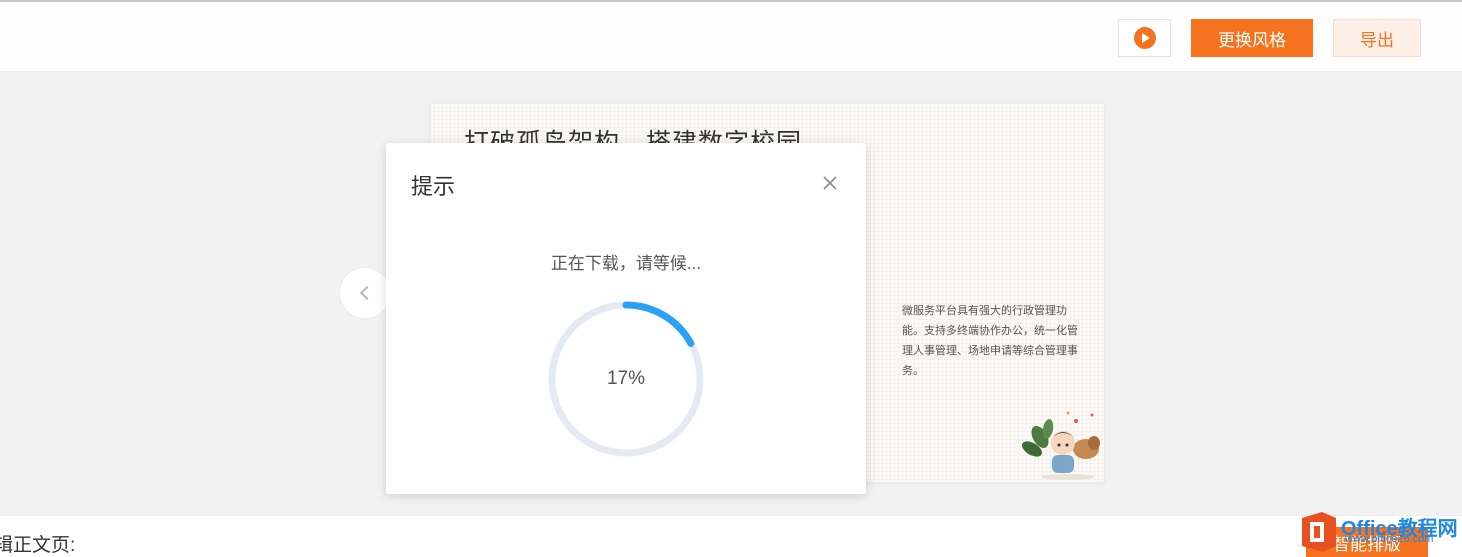 Image resolution: width=1462 pixels, height=557 pixels. Describe the element at coordinates (830, 183) in the screenshot. I see `close-icon` at that location.